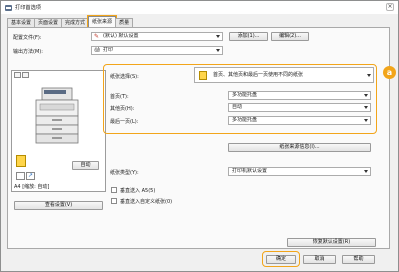 The width and height of the screenshot is (399, 272). What do you see at coordinates (97, 50) in the screenshot?
I see `print-icon: 🖨` at bounding box center [97, 50].